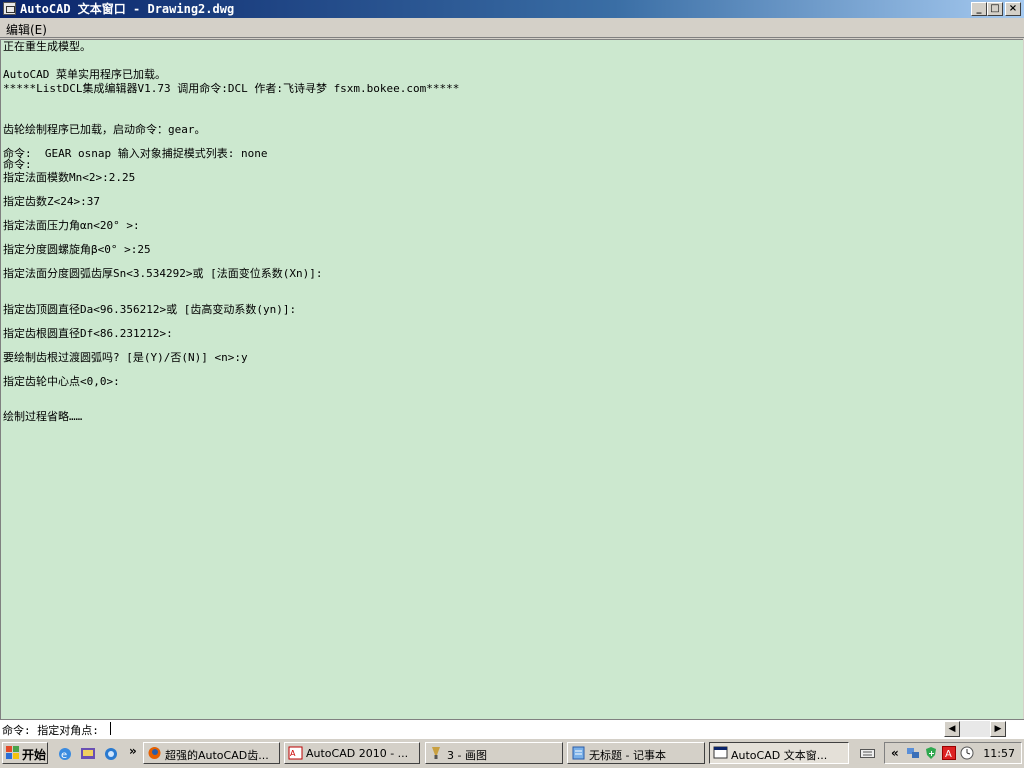 The height and width of the screenshot is (768, 1024). I want to click on command-prompt: 命令: 指定对角点:, so click(50, 730).